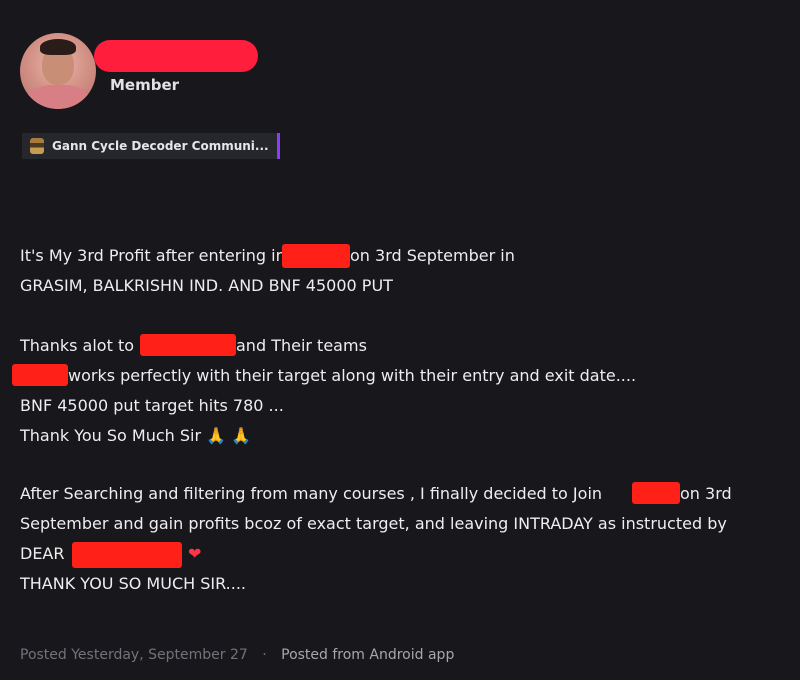 The width and height of the screenshot is (800, 680). Describe the element at coordinates (58, 47) in the screenshot. I see `avatar-hair` at that location.